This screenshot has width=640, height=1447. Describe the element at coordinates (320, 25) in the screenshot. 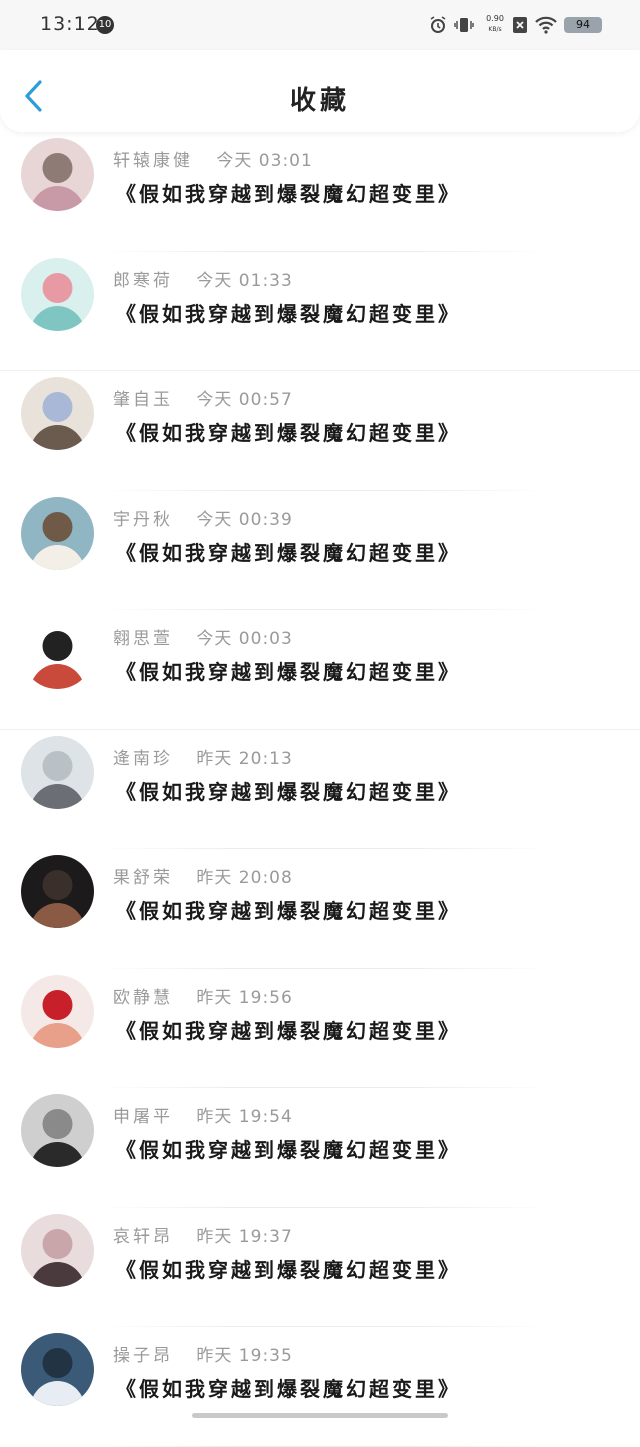

I see `status-bar: 13:12 10 0.90 KB/s 94` at that location.